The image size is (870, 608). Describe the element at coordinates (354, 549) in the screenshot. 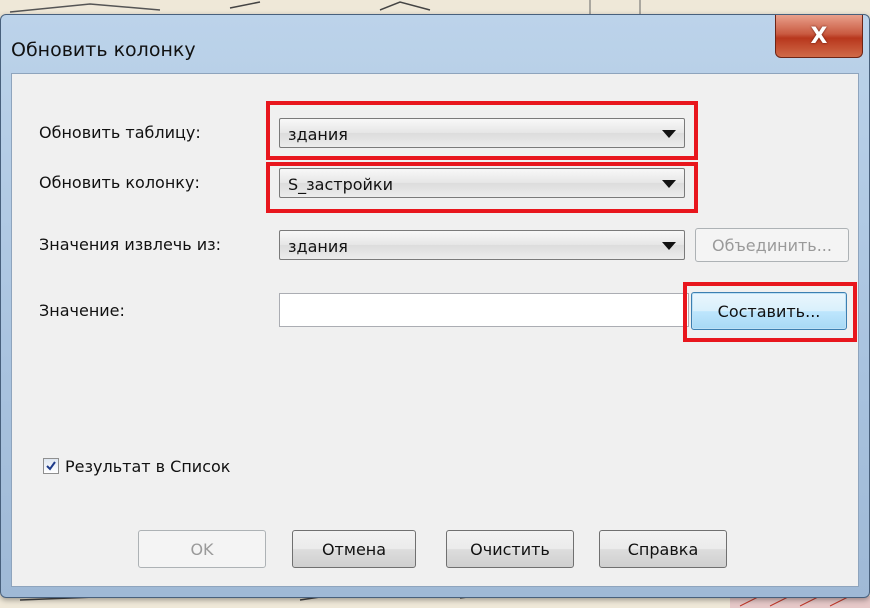

I see `cancel-button: Отмена` at that location.